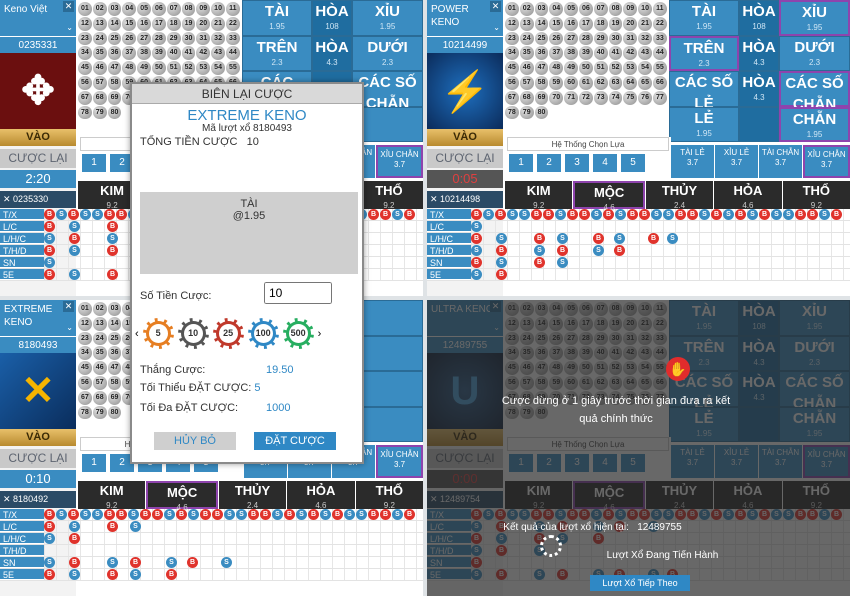 Image resolution: width=850 pixels, height=596 pixels. I want to click on number-ball: 03, so click(541, 9).